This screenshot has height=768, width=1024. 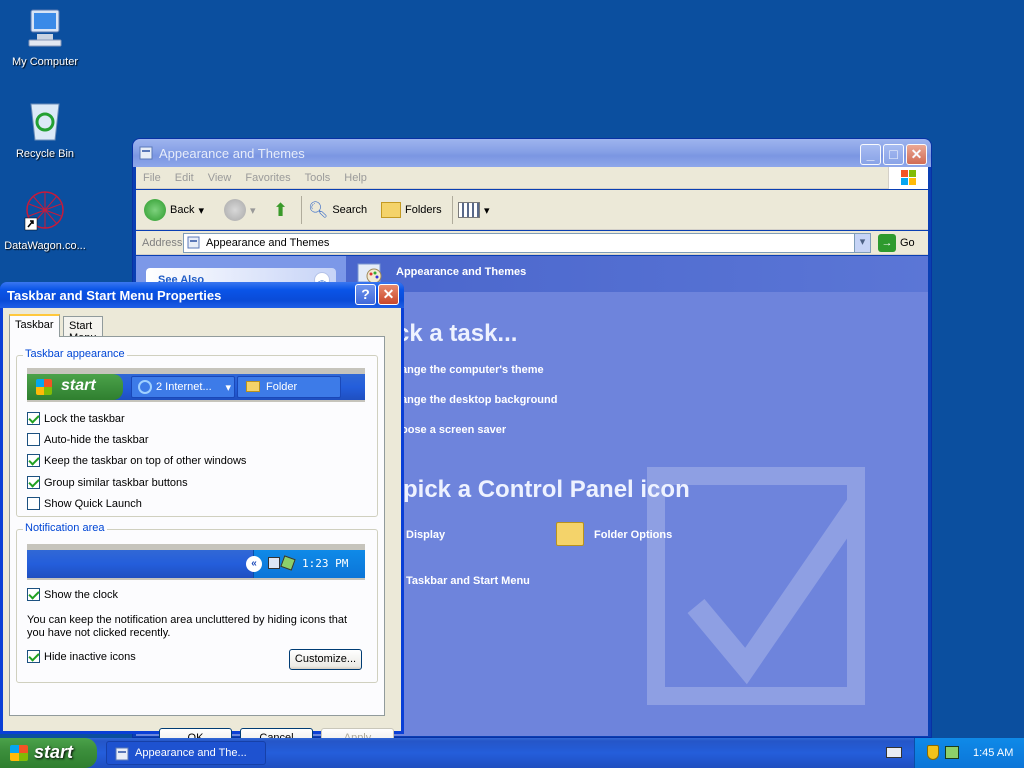 I want to click on address-bar: Address Appearance and Themes ▾ → Go, so click(x=532, y=243).